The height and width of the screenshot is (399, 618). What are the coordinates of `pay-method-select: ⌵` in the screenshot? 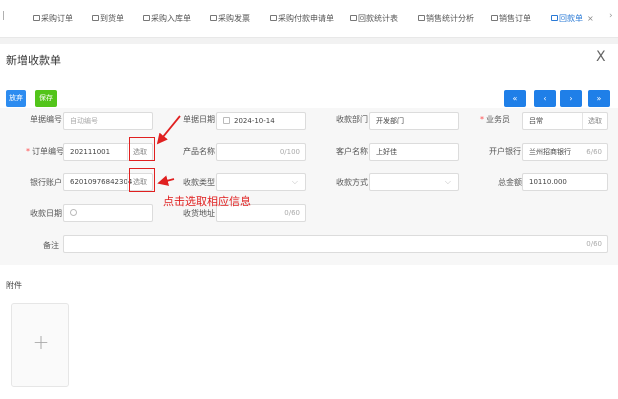 It's located at (414, 182).